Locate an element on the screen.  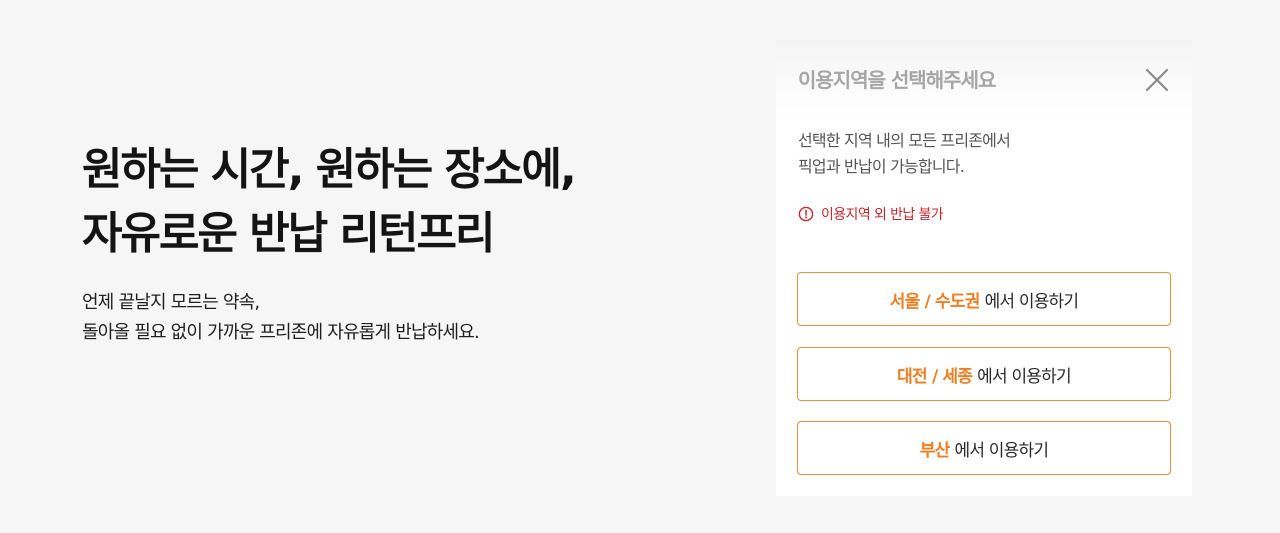
region-warning-text: 이용지역 외 반납 불가 is located at coordinates (882, 215).